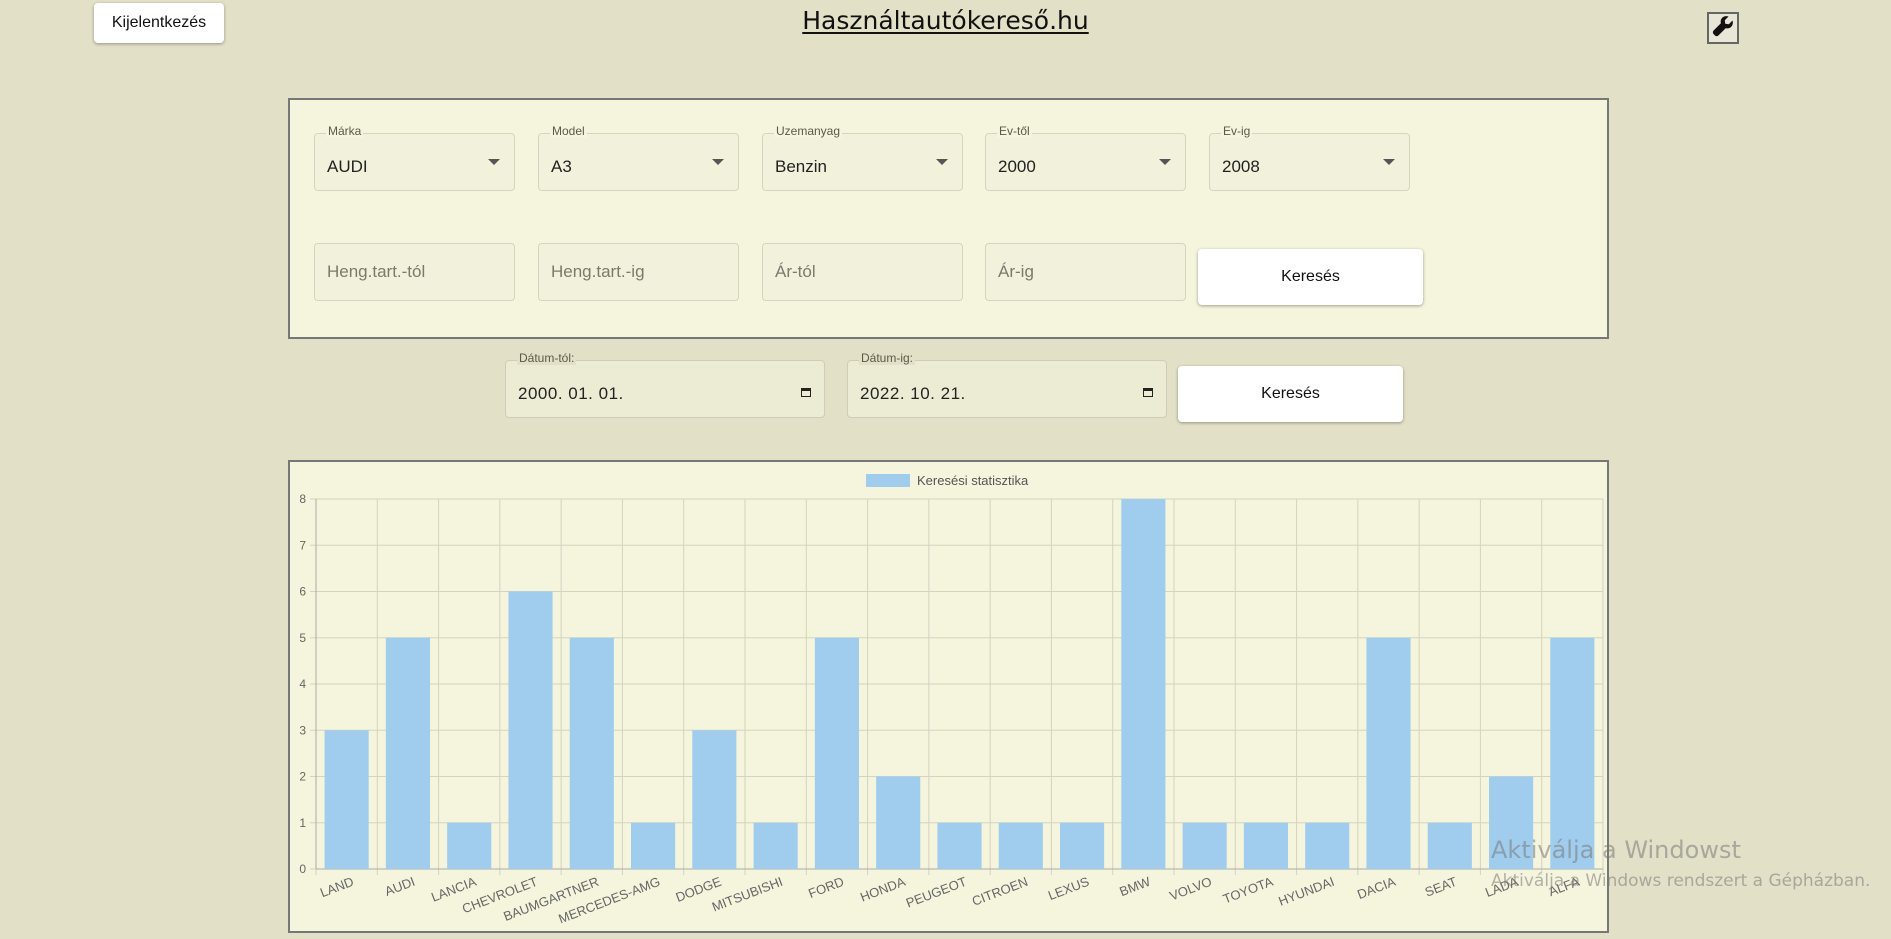 The image size is (1891, 939). Describe the element at coordinates (883, 889) in the screenshot. I see `x-tick-label: HONDA` at that location.